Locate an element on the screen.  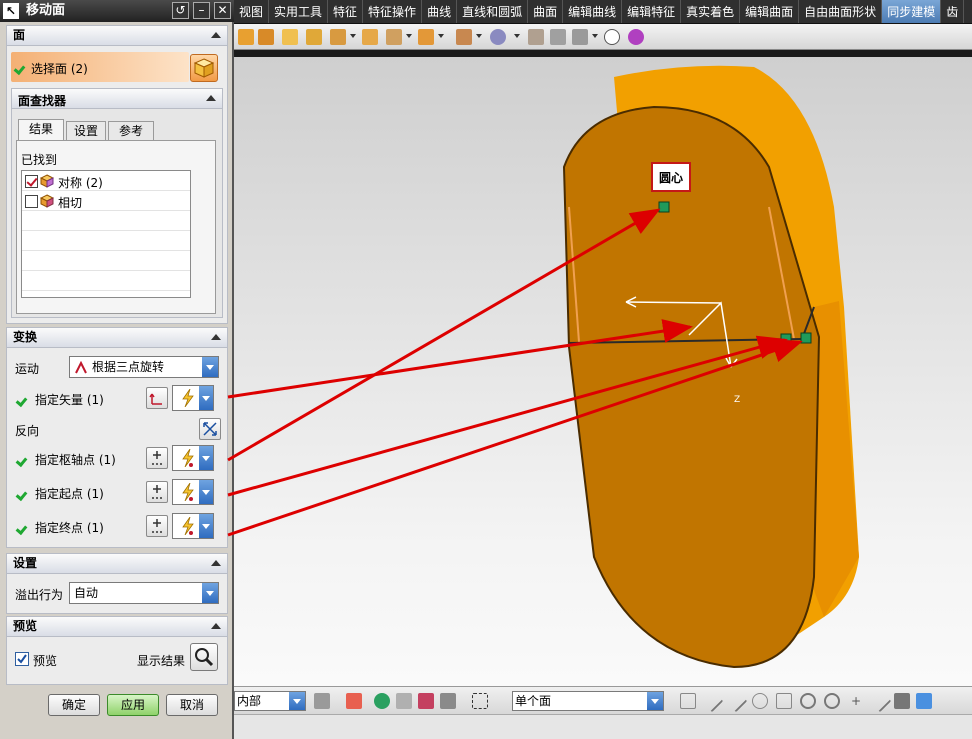
curve-point-snap-icon is located at coordinates (760, 701).